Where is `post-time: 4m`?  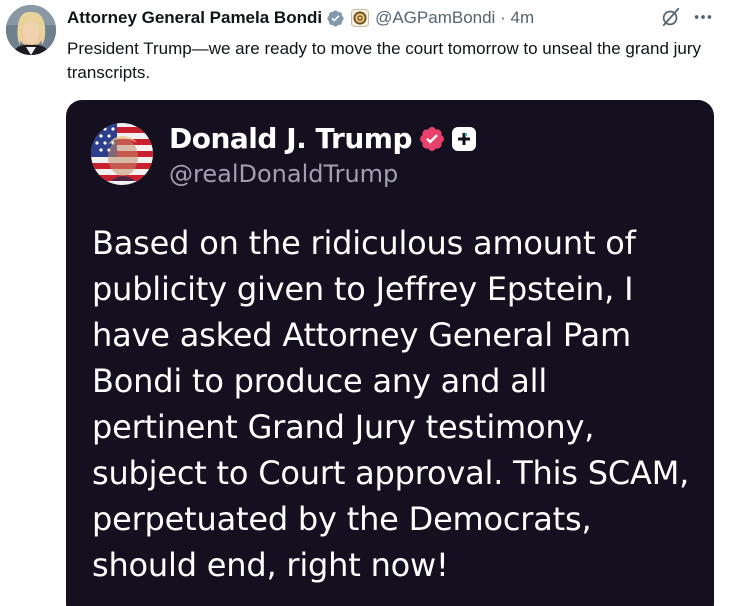
post-time: 4m is located at coordinates (522, 17).